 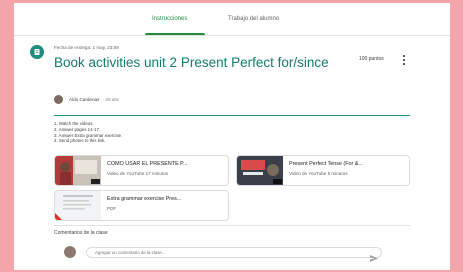 I want to click on active-tab-indicator, so click(x=175, y=34).